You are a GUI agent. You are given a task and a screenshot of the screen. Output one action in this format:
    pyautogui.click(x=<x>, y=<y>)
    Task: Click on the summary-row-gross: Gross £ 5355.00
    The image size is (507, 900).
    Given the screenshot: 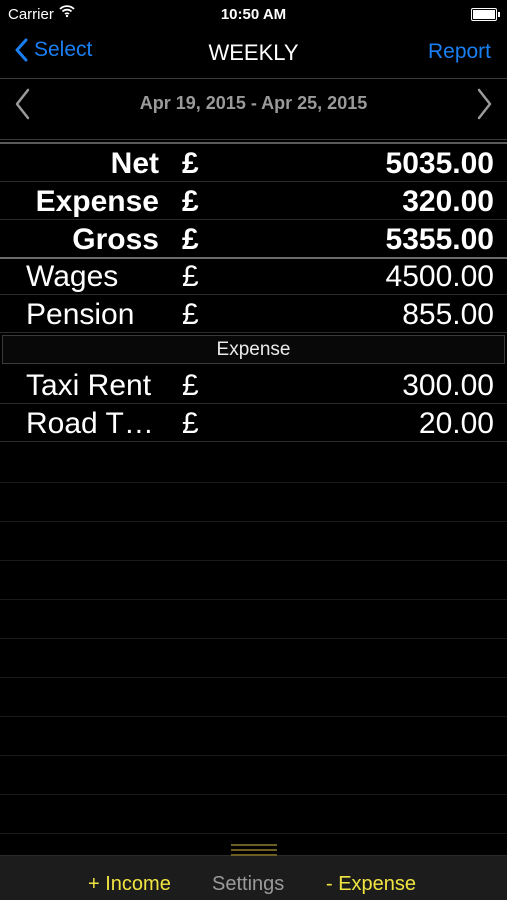 What is the action you would take?
    pyautogui.click(x=253, y=239)
    